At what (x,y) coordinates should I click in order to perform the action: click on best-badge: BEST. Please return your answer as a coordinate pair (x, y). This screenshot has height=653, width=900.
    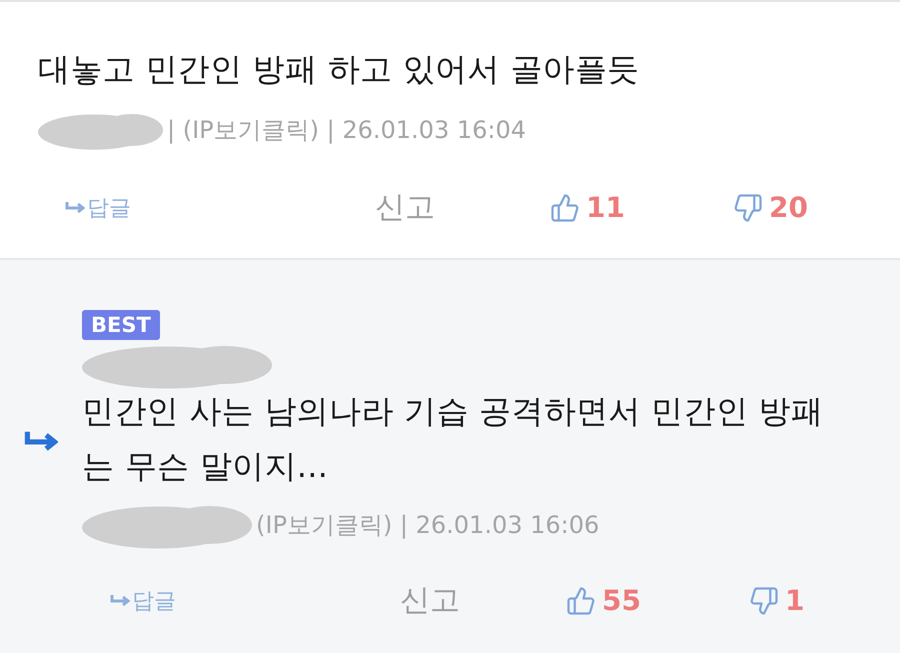
    Looking at the image, I should click on (121, 325).